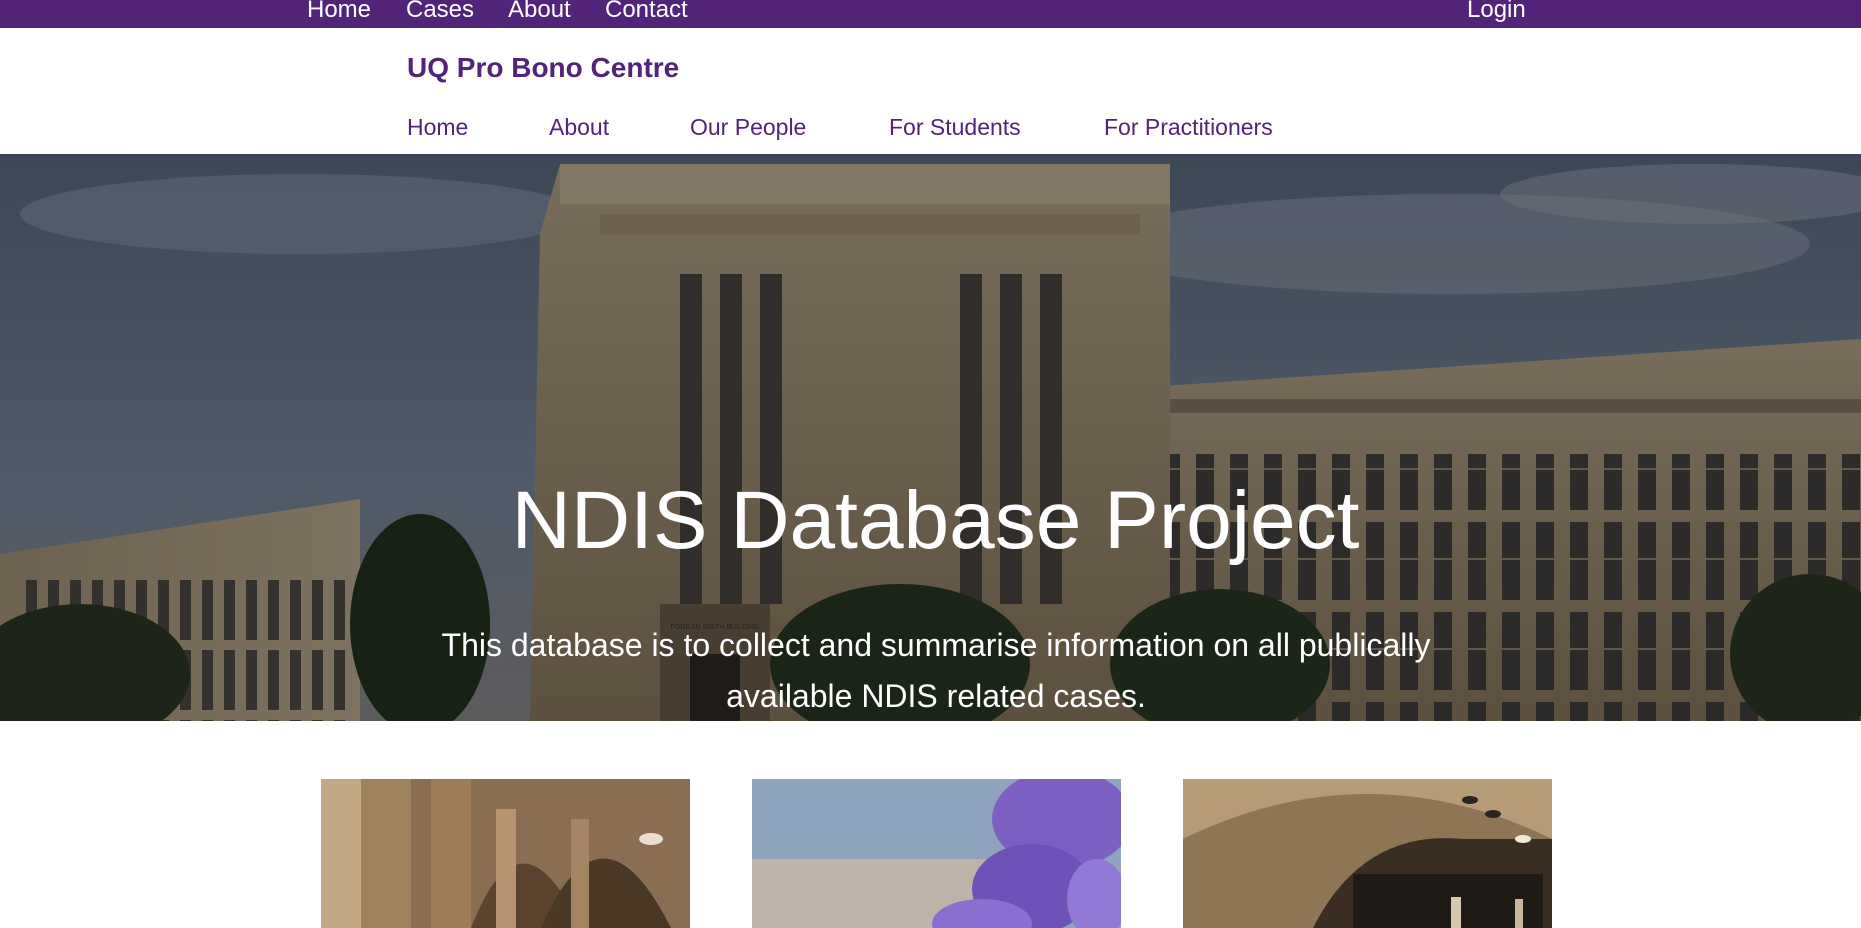 The width and height of the screenshot is (1861, 928). Describe the element at coordinates (646, 12) in the screenshot. I see `topbar-link-contact: Contact` at that location.